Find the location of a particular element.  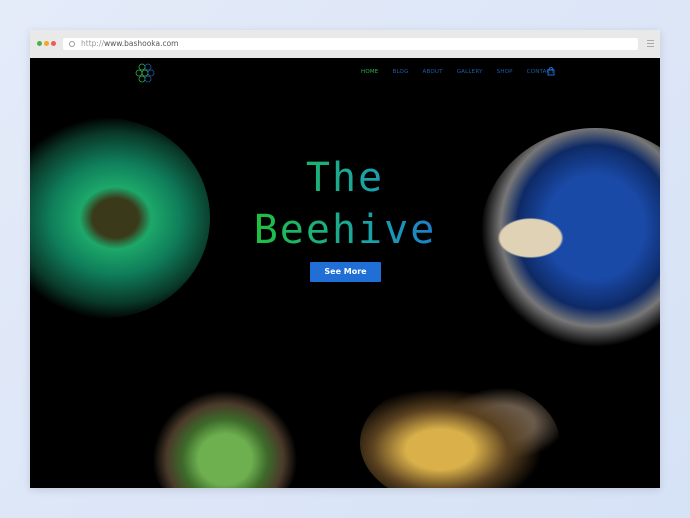

window-control-yellow is located at coordinates (46, 43).